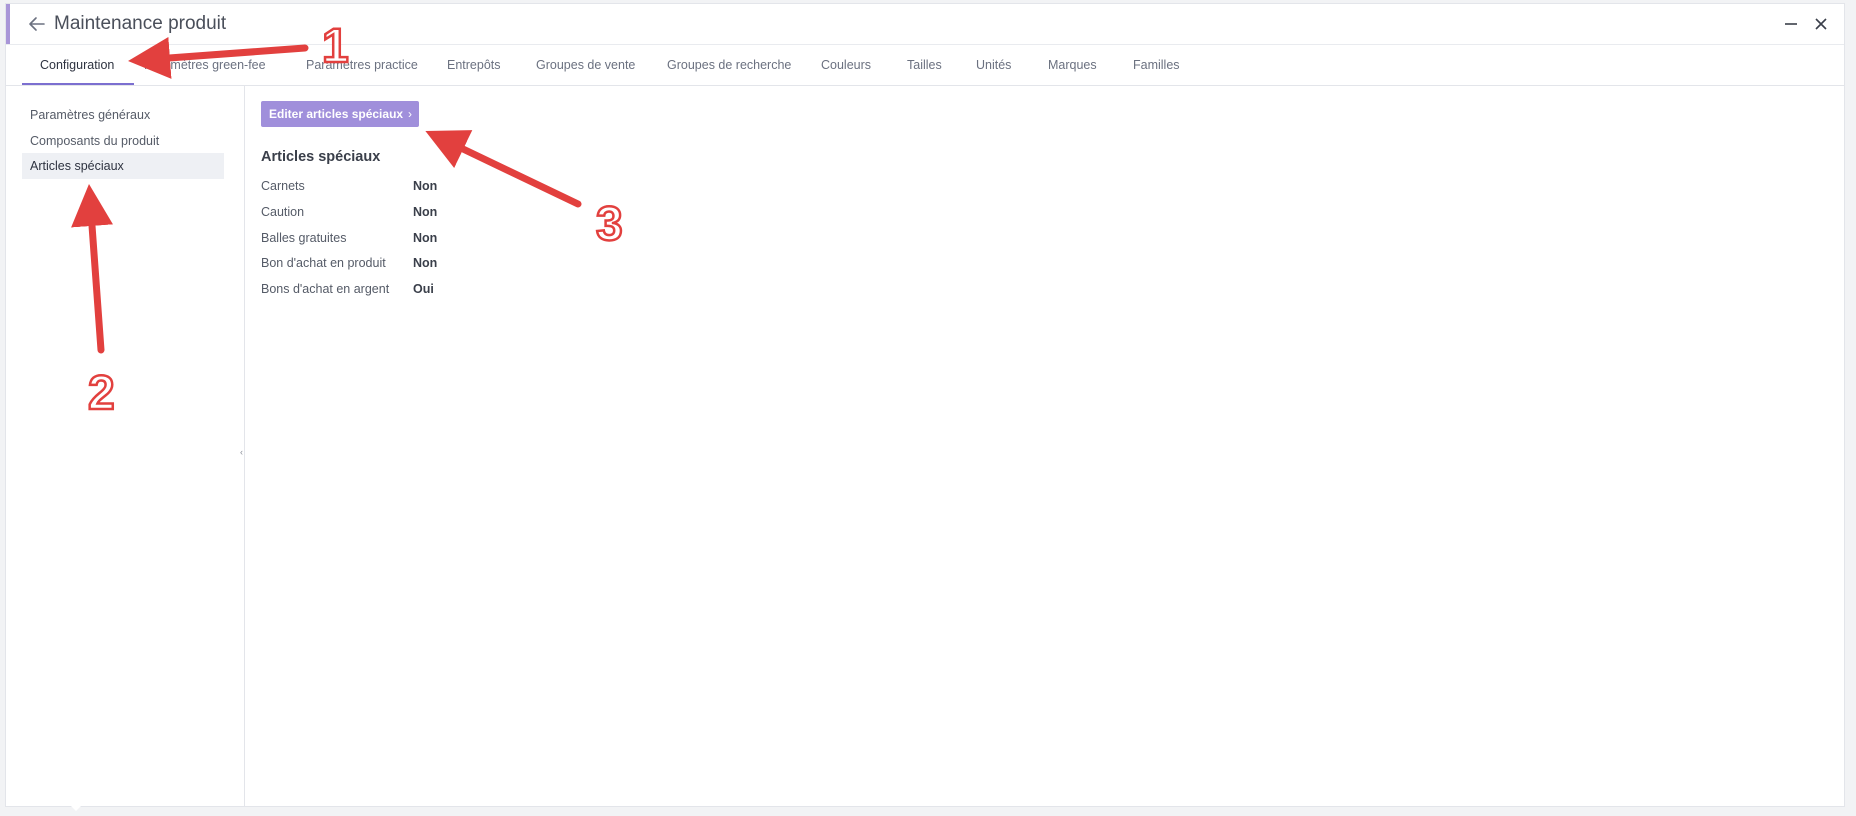 The height and width of the screenshot is (816, 1856). Describe the element at coordinates (77, 65) in the screenshot. I see `tab-configuration: Configuration` at that location.